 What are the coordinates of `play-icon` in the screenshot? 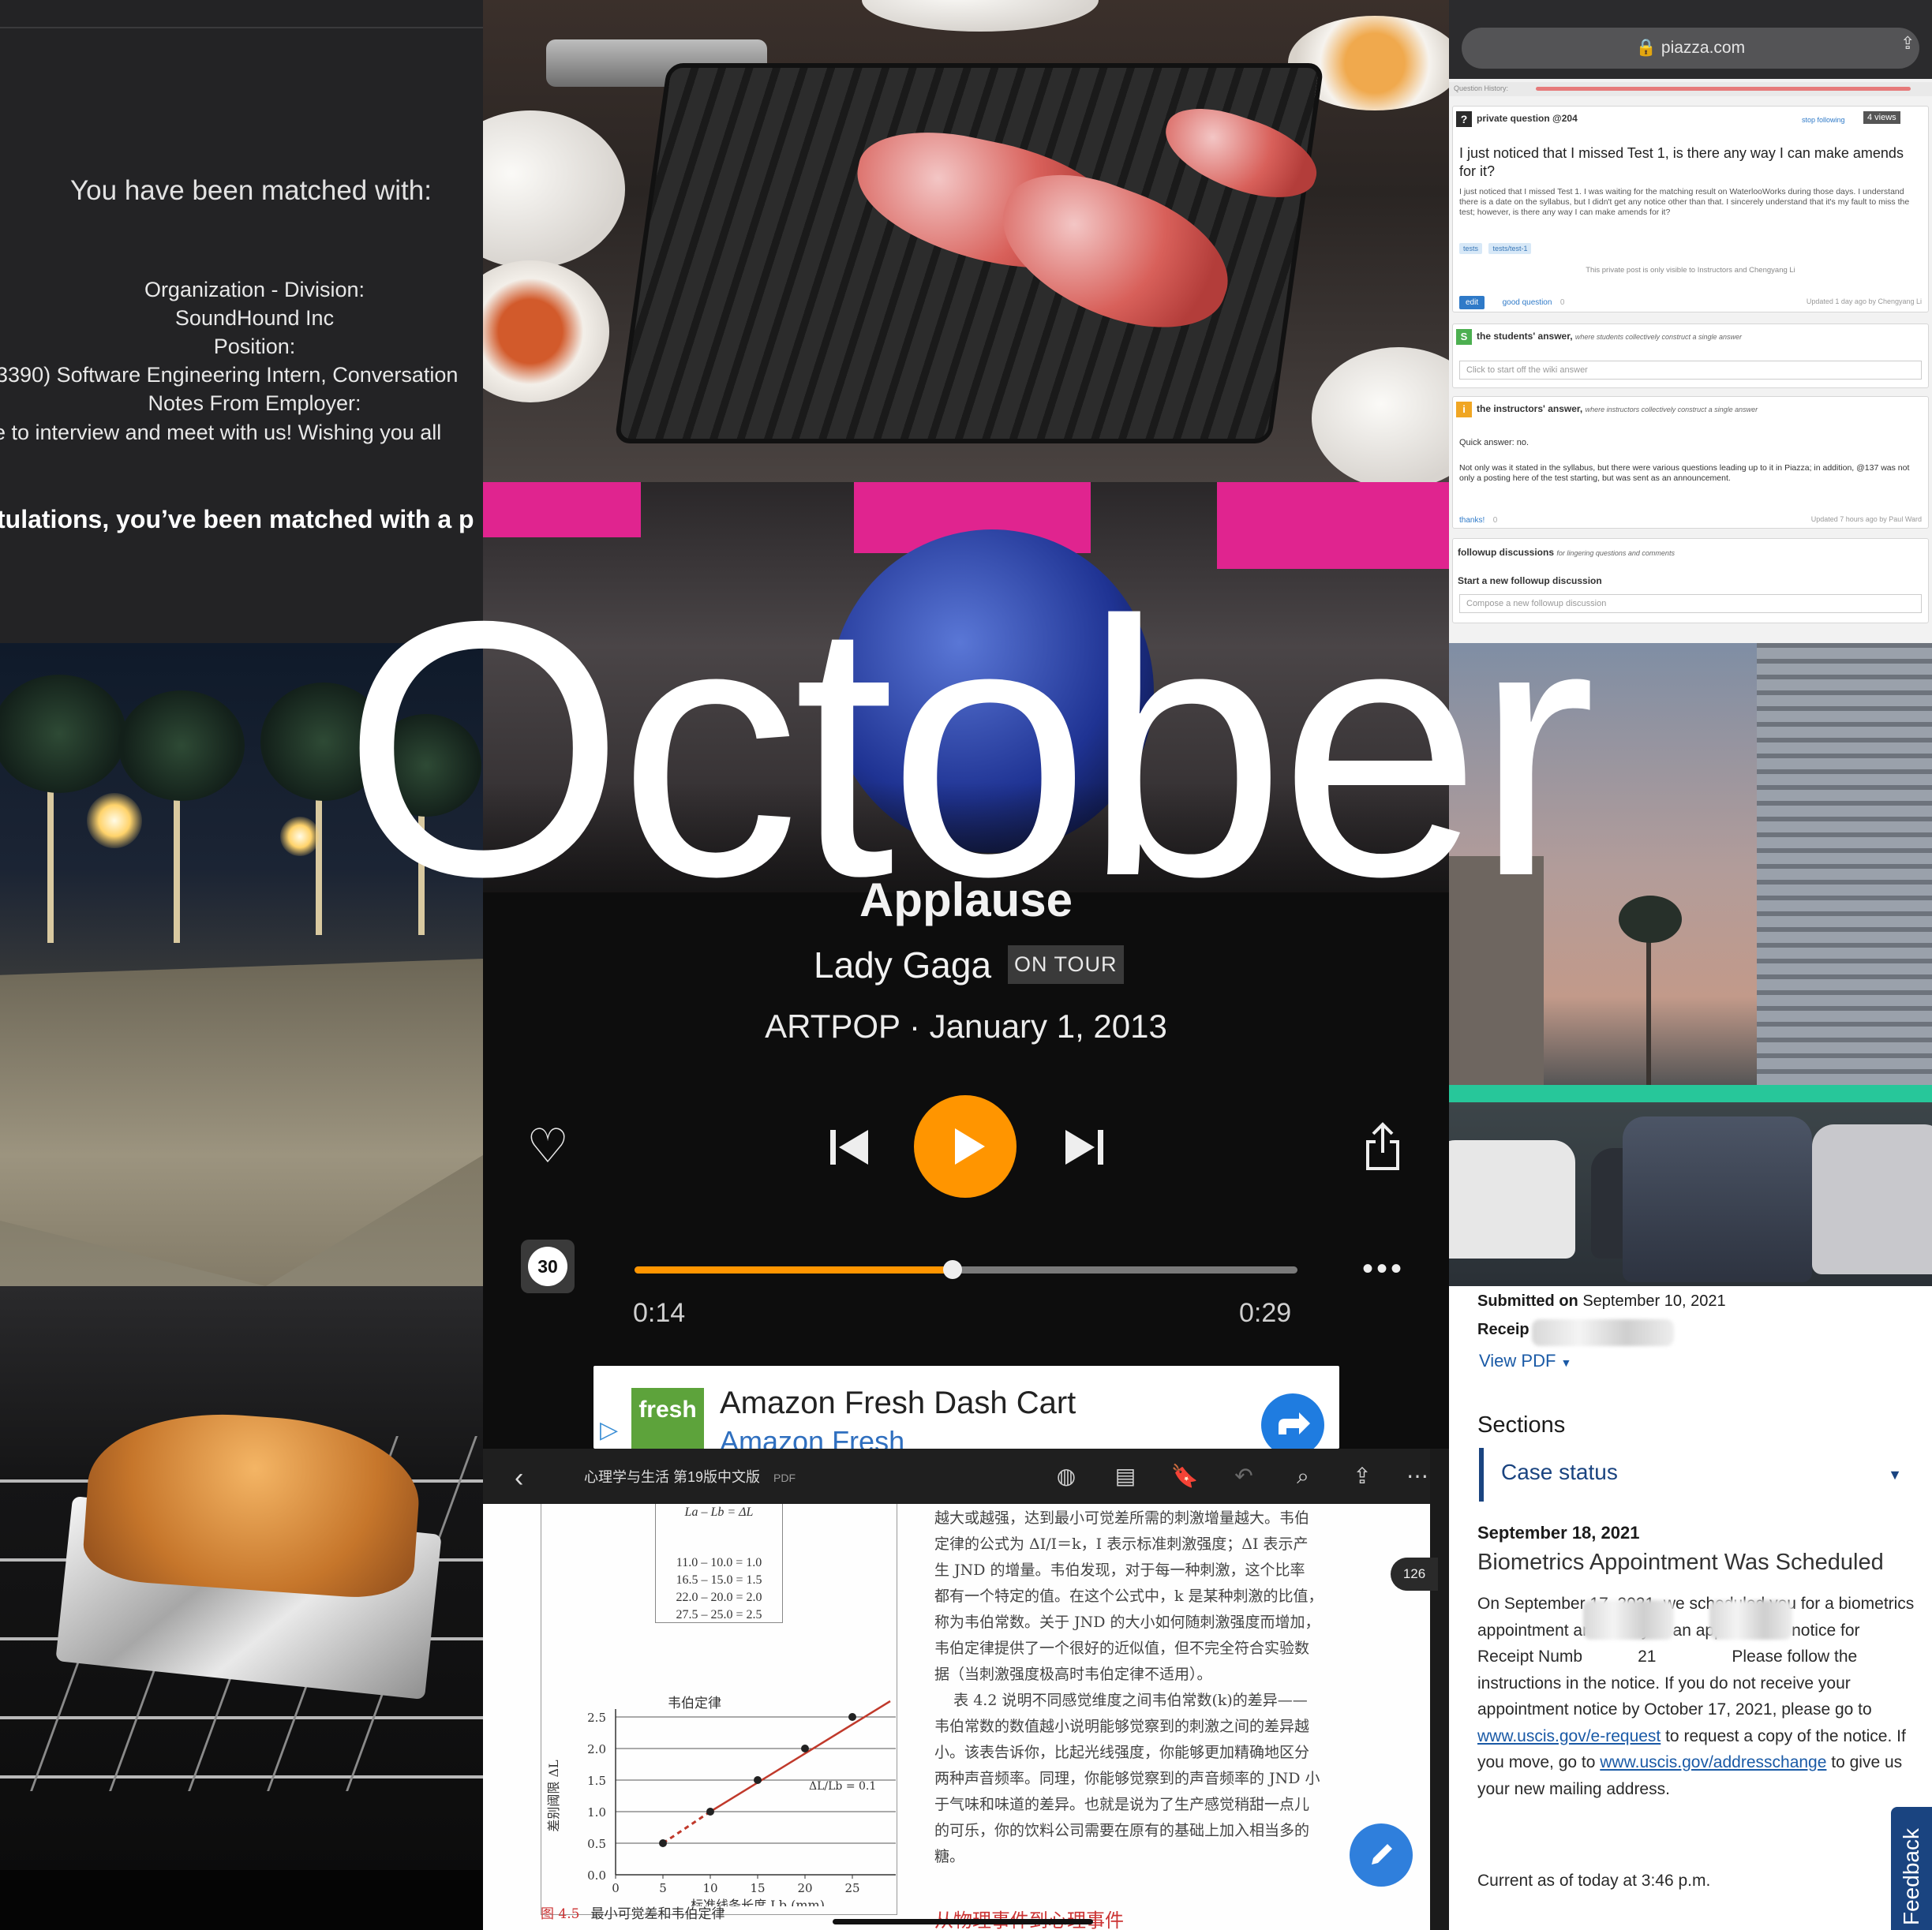 It's located at (970, 1146).